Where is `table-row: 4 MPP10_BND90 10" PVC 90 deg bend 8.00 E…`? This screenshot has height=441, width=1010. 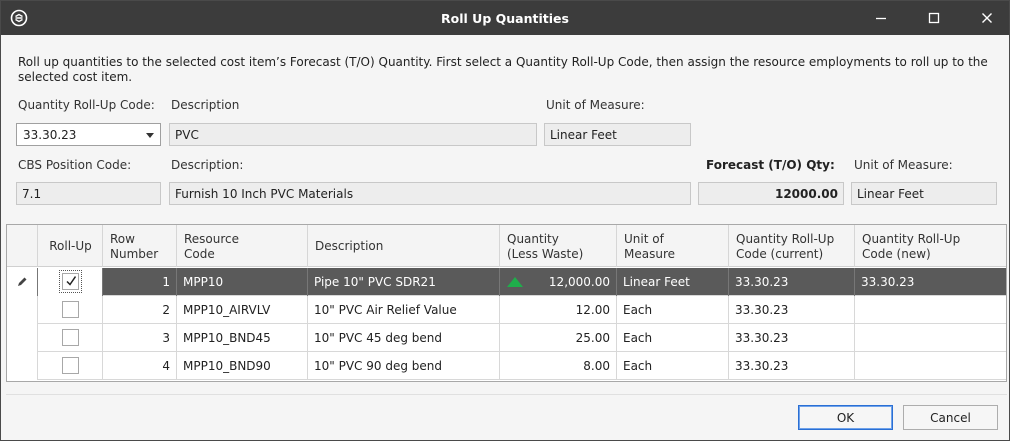 table-row: 4 MPP10_BND90 10" PVC 90 deg bend 8.00 E… is located at coordinates (506, 366).